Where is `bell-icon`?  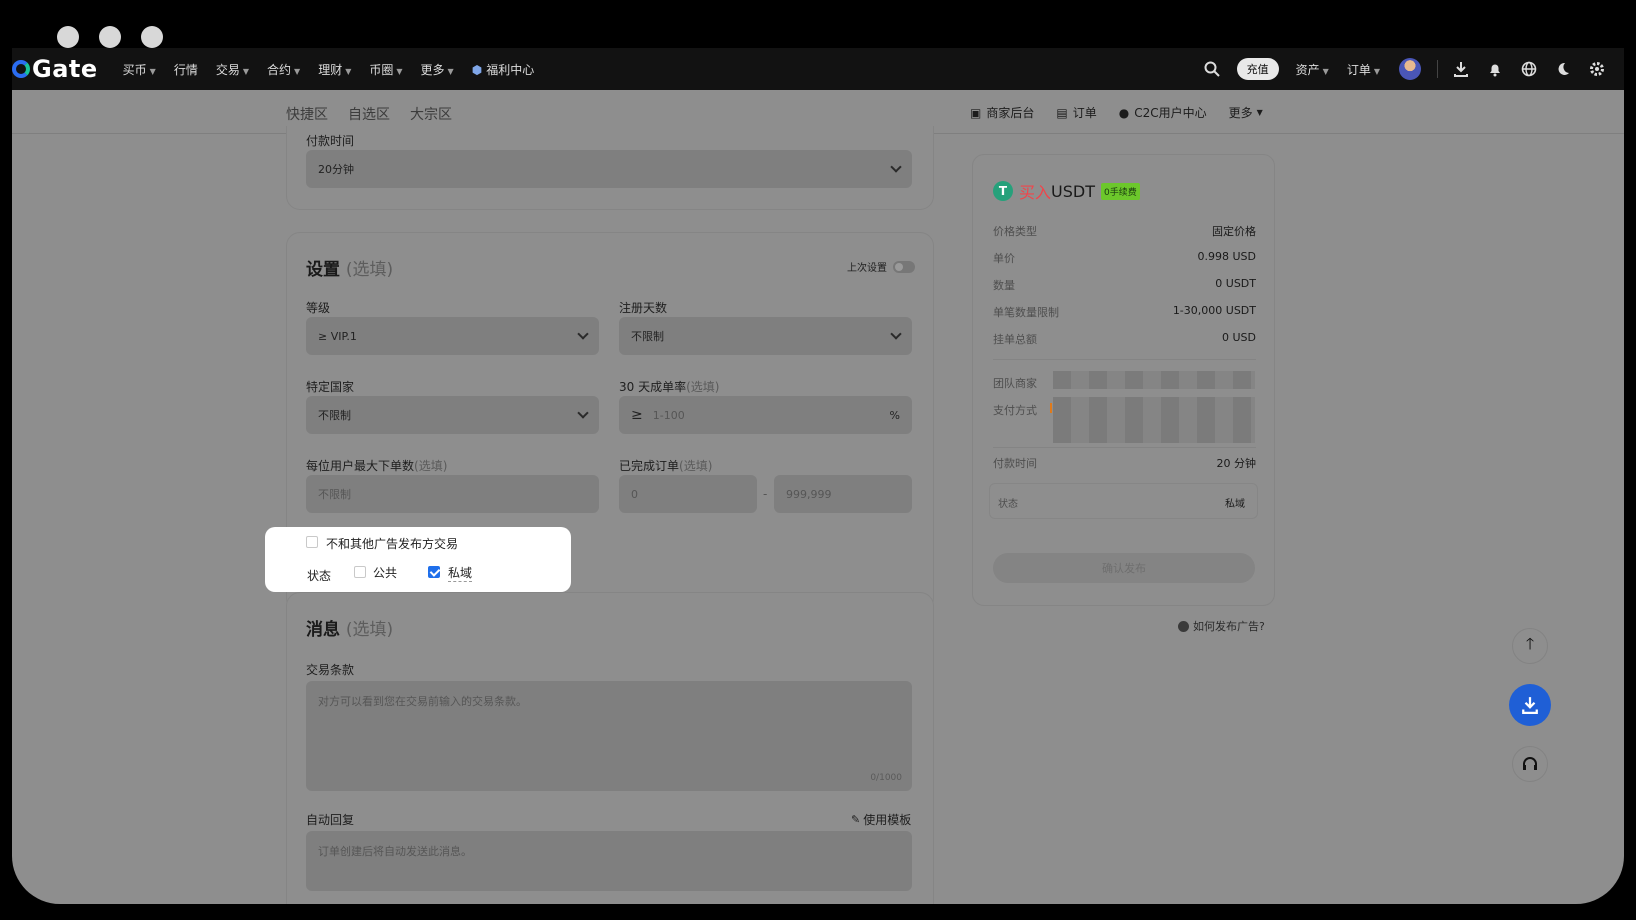 bell-icon is located at coordinates (1495, 69).